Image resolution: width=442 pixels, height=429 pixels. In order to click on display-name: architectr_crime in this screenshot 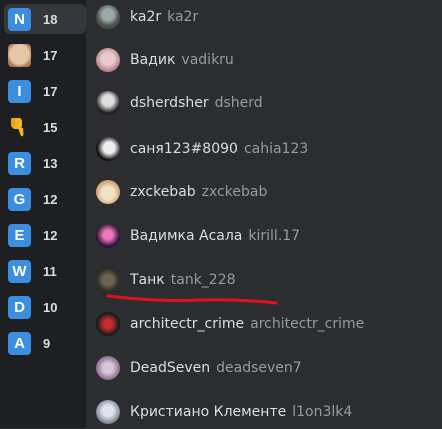, I will do `click(187, 324)`.